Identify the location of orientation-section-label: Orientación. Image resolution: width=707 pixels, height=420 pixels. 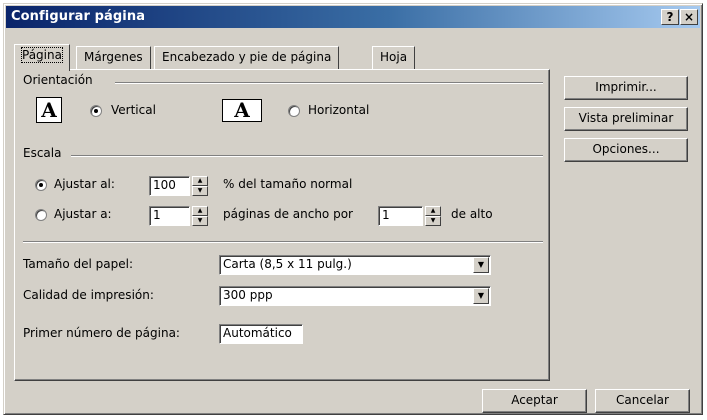
(58, 80).